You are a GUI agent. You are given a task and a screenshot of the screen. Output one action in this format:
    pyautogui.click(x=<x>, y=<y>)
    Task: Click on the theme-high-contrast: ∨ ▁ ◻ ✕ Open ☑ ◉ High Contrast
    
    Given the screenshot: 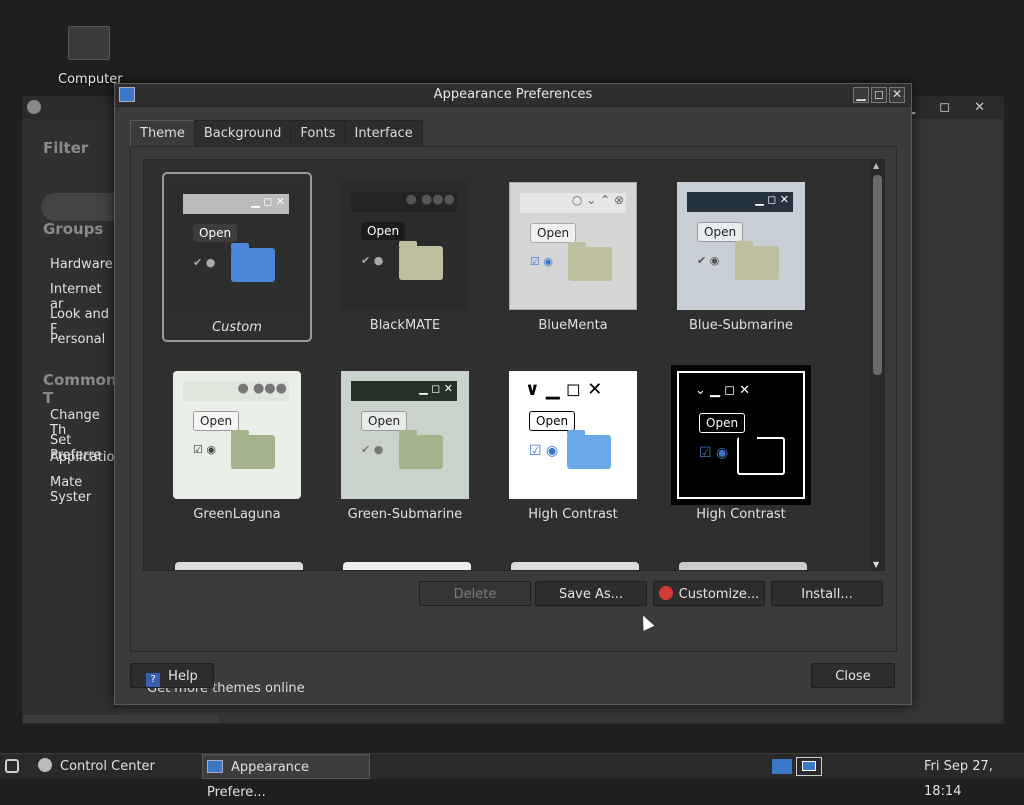 What is the action you would take?
    pyautogui.click(x=573, y=446)
    